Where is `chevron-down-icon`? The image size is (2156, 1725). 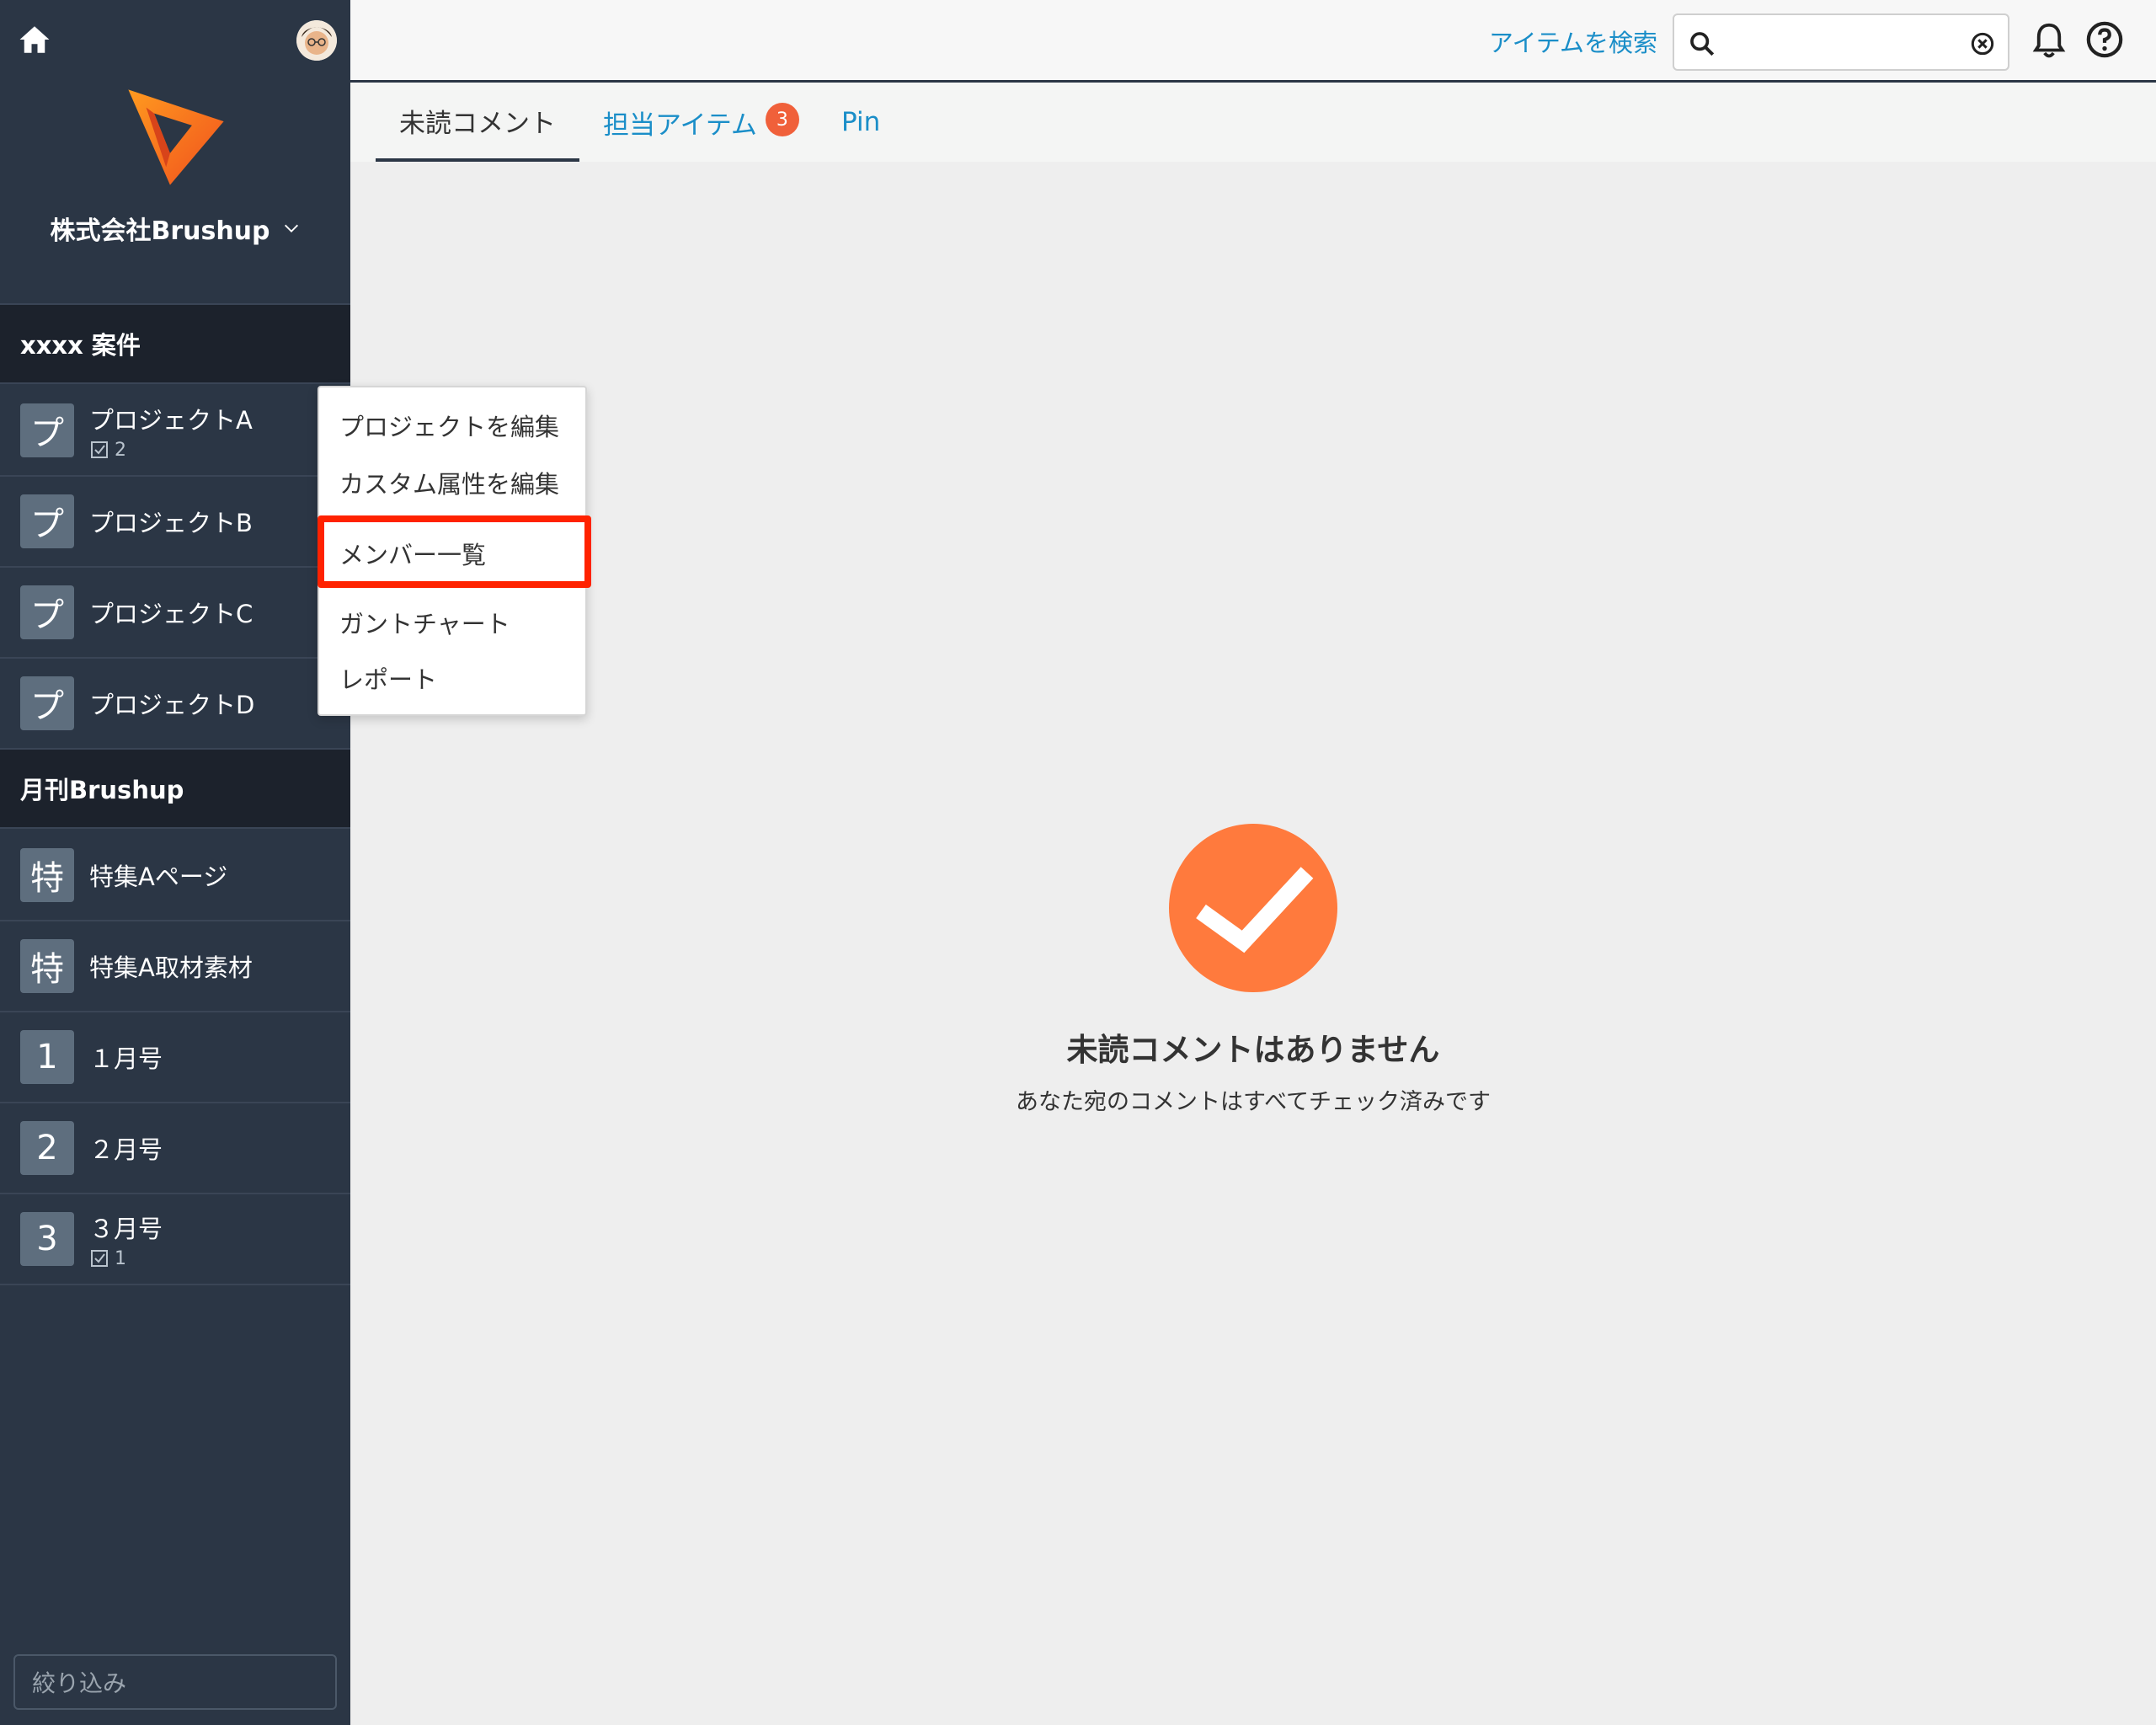 chevron-down-icon is located at coordinates (291, 228).